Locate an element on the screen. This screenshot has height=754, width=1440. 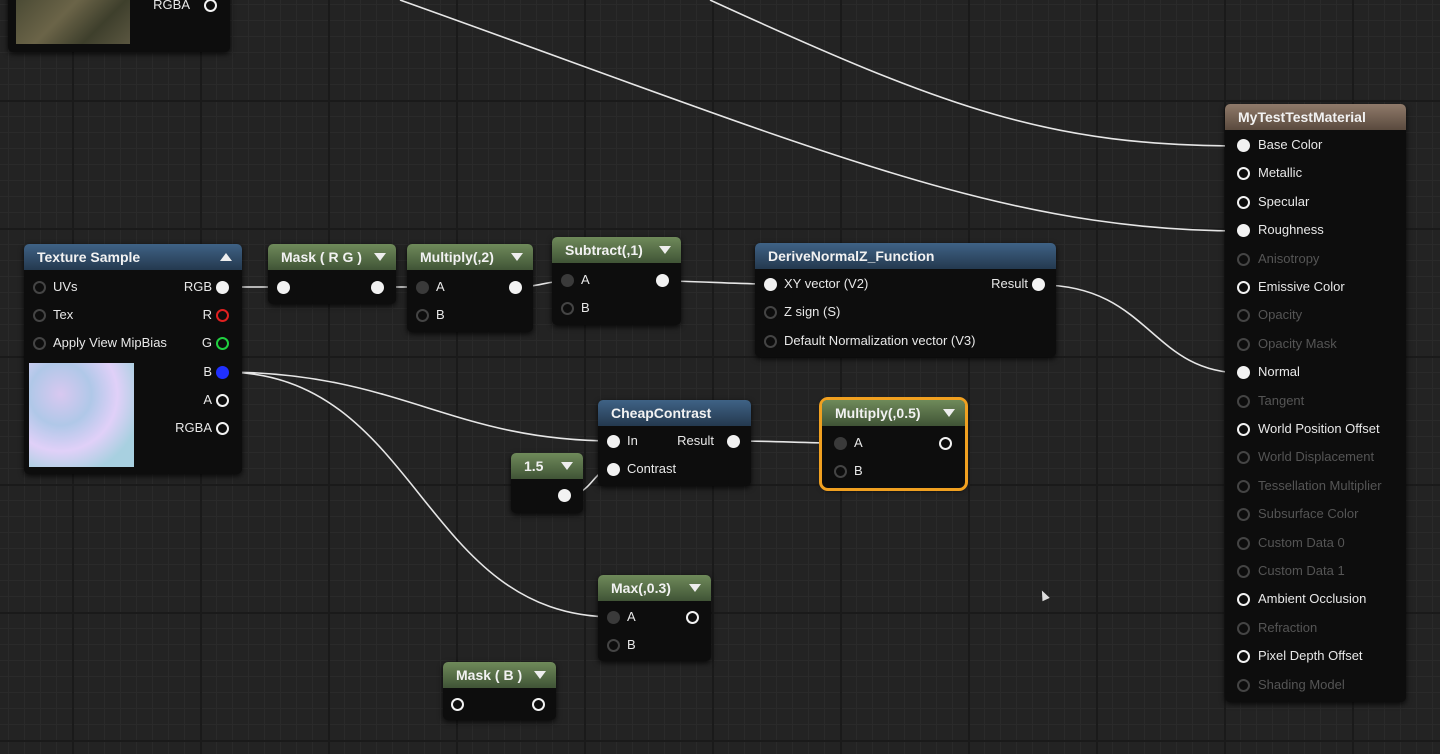
material-pin-normal is located at coordinates (1243, 373).